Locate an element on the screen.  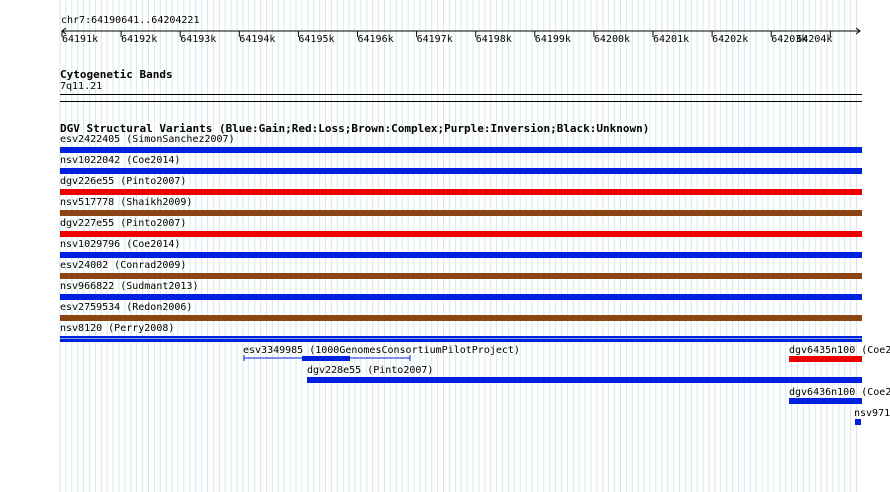
ruler-tick-label: 64195k is located at coordinates (316, 39).